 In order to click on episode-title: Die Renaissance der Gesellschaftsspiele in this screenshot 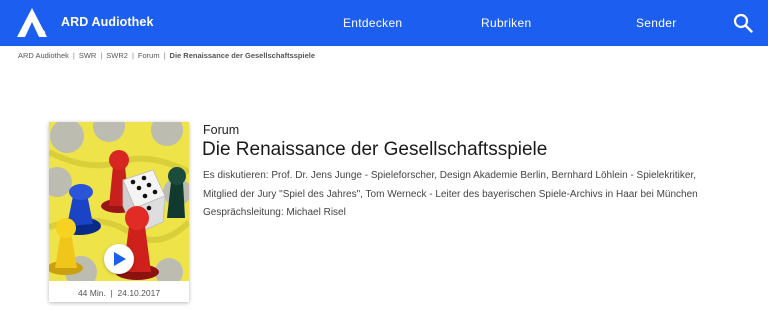, I will do `click(375, 149)`.